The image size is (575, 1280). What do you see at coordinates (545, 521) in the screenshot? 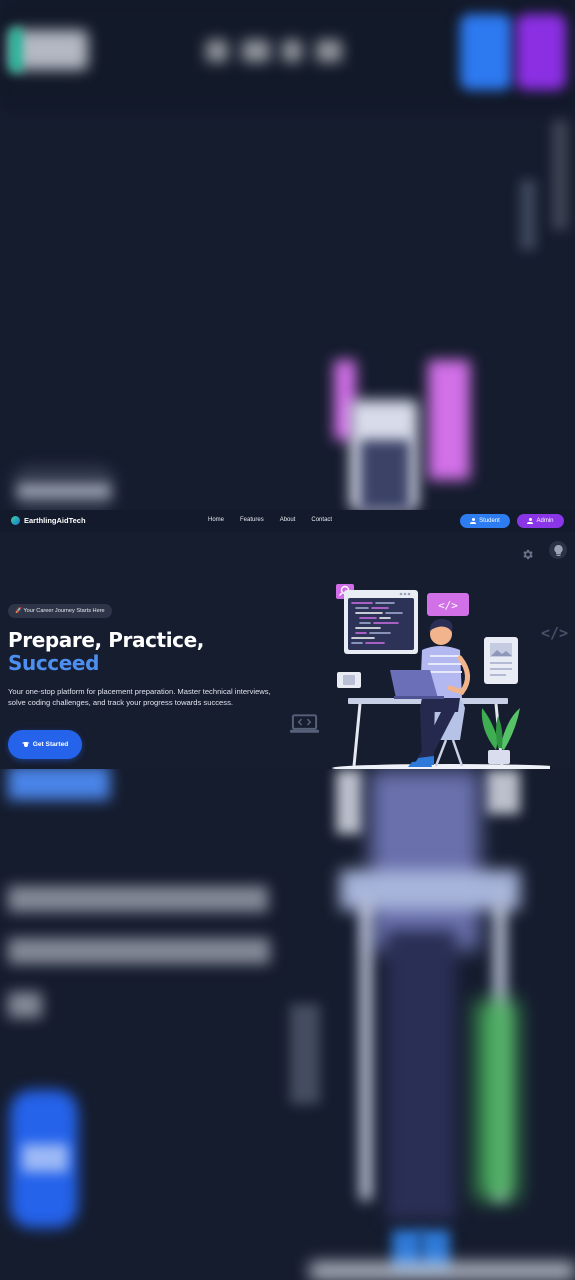
I see `admin-button-label: Admin` at bounding box center [545, 521].